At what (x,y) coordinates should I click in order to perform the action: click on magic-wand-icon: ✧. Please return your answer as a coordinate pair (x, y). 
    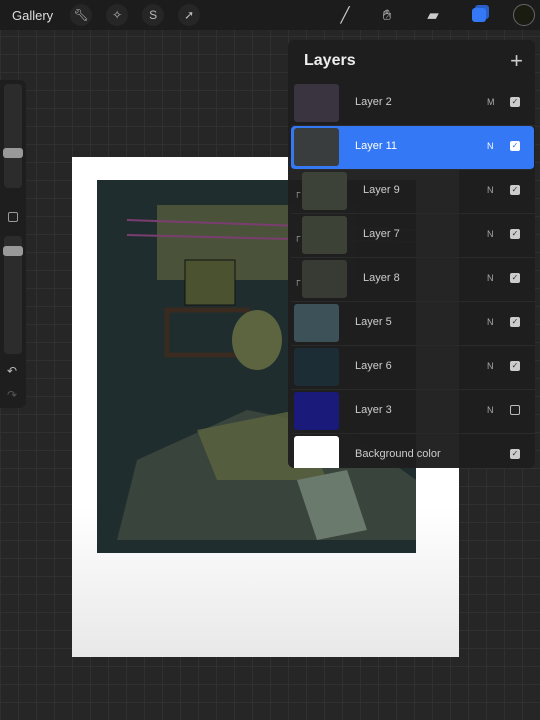
    Looking at the image, I should click on (117, 15).